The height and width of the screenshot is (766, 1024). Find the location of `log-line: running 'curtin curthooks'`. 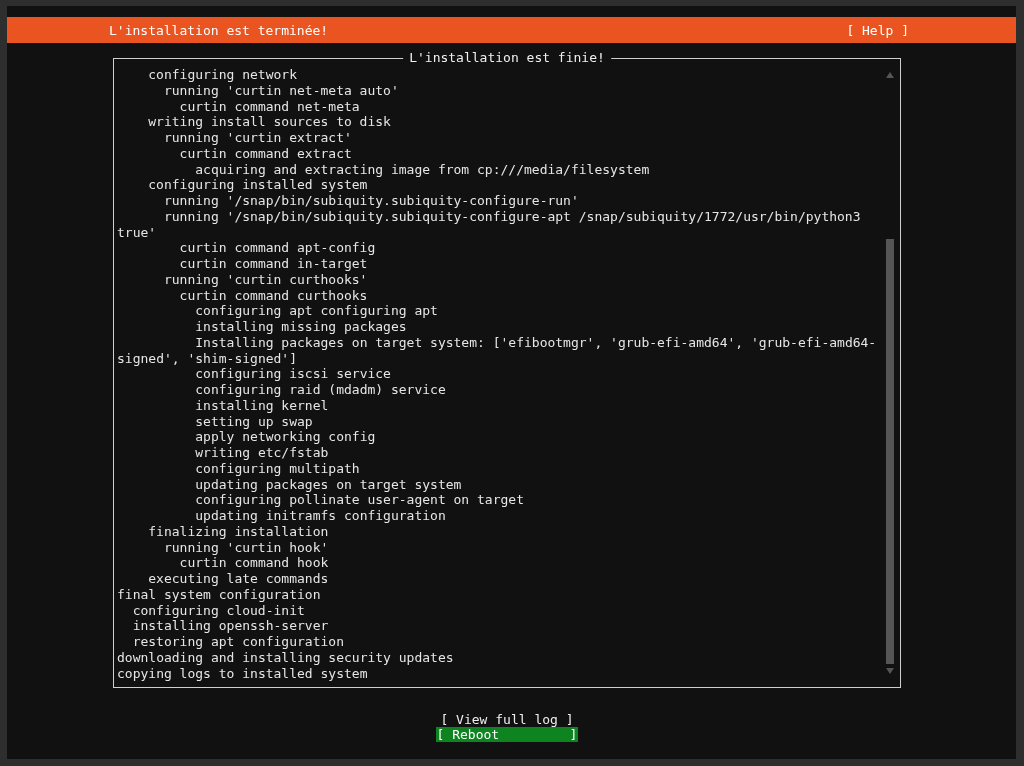

log-line: running 'curtin curthooks' is located at coordinates (265, 279).